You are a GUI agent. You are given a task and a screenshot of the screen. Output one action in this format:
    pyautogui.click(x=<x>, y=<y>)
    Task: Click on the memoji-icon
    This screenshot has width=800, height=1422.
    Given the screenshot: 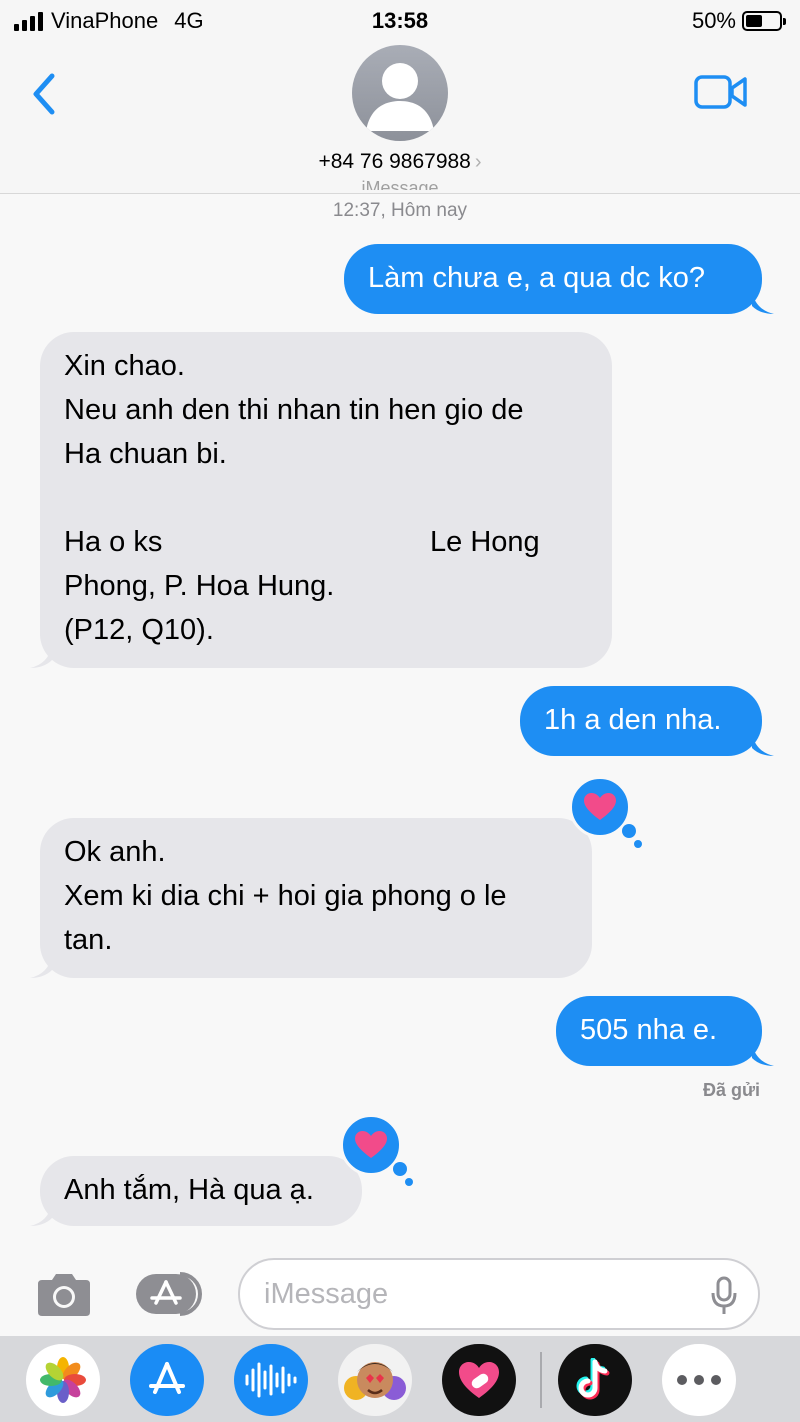 What is the action you would take?
    pyautogui.click(x=375, y=1380)
    